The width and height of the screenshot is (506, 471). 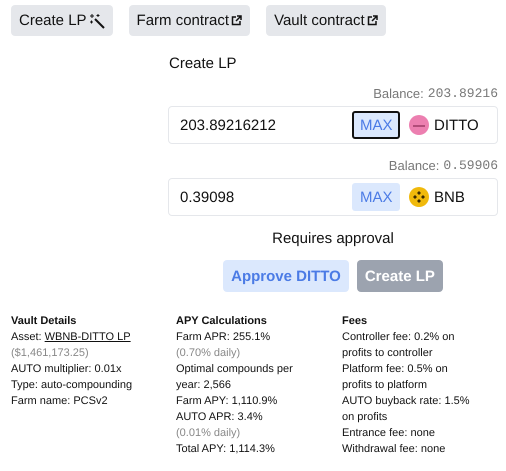 I want to click on balance-value: 0.59906, so click(x=470, y=165).